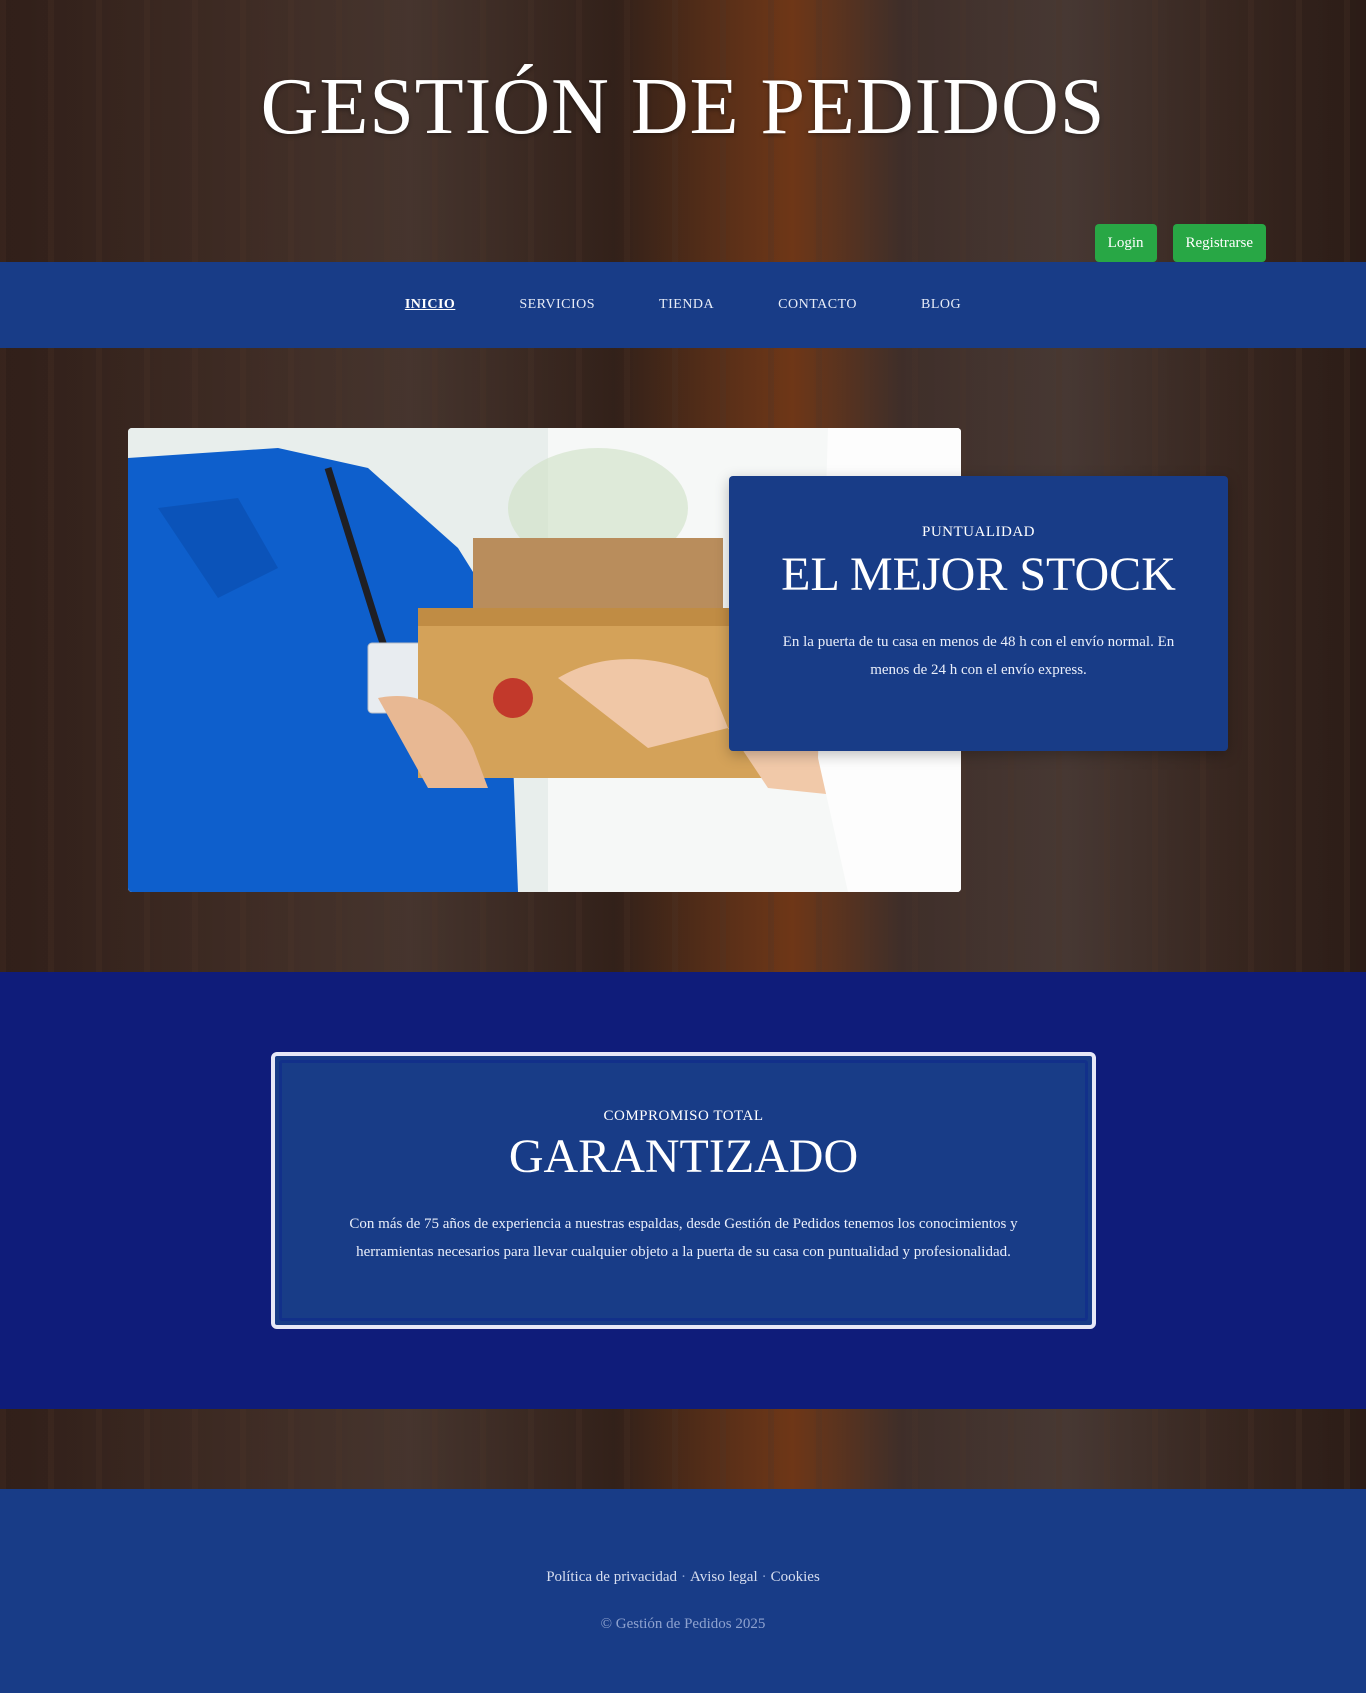 The height and width of the screenshot is (1693, 1366). I want to click on site-title: GESTIÓN DE PEDIDOS, so click(683, 107).